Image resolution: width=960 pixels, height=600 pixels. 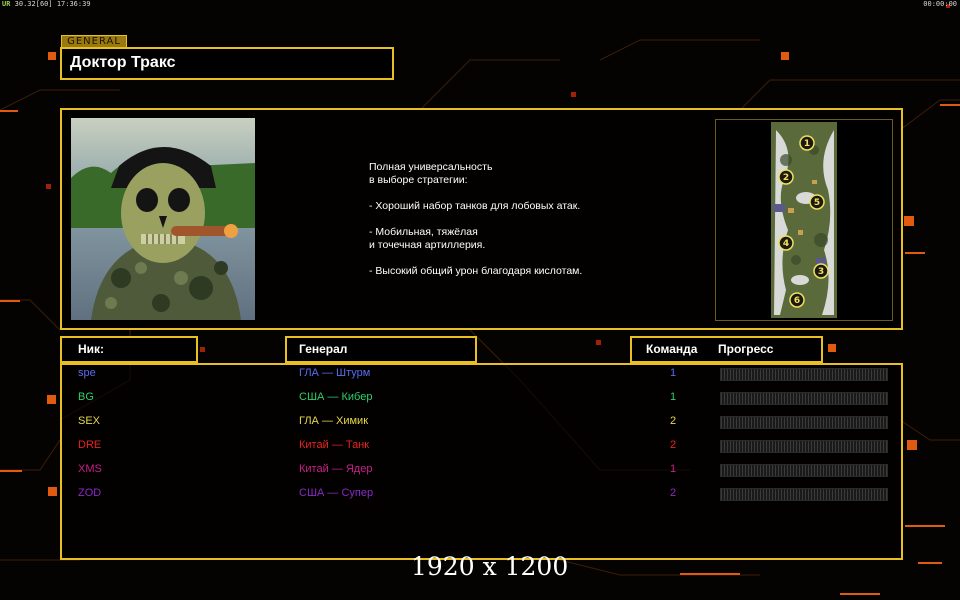 What do you see at coordinates (336, 493) in the screenshot?
I see `player-general: США — Супер` at bounding box center [336, 493].